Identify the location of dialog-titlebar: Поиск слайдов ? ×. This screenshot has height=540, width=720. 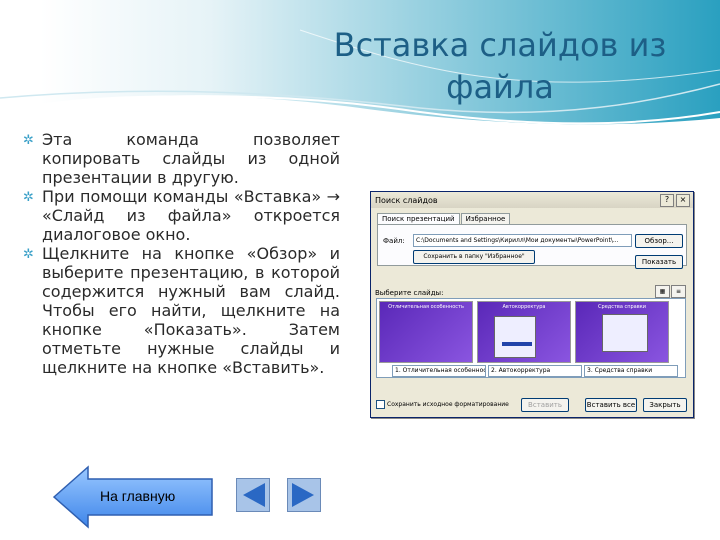
(532, 200).